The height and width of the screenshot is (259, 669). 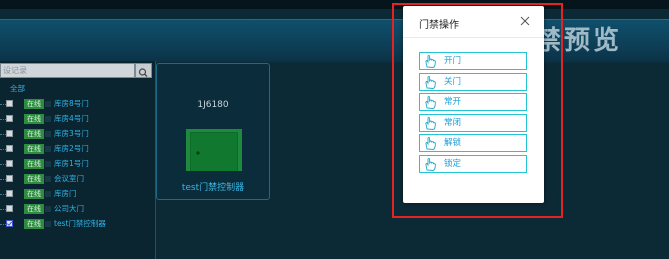 I want to click on tree-item-label: 库房2号门, so click(x=71, y=148).